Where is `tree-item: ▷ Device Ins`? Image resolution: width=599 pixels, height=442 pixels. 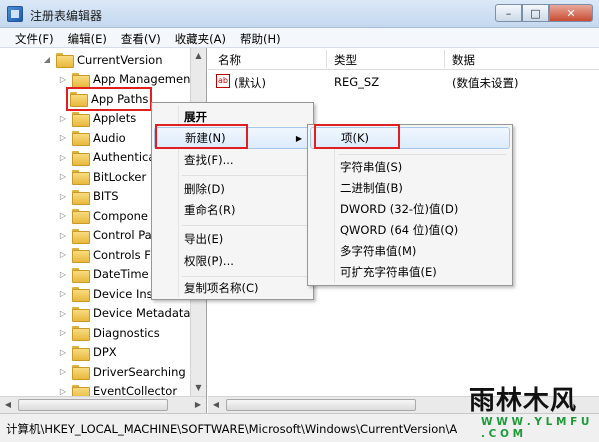 tree-item: ▷ Device Ins is located at coordinates (105, 294).